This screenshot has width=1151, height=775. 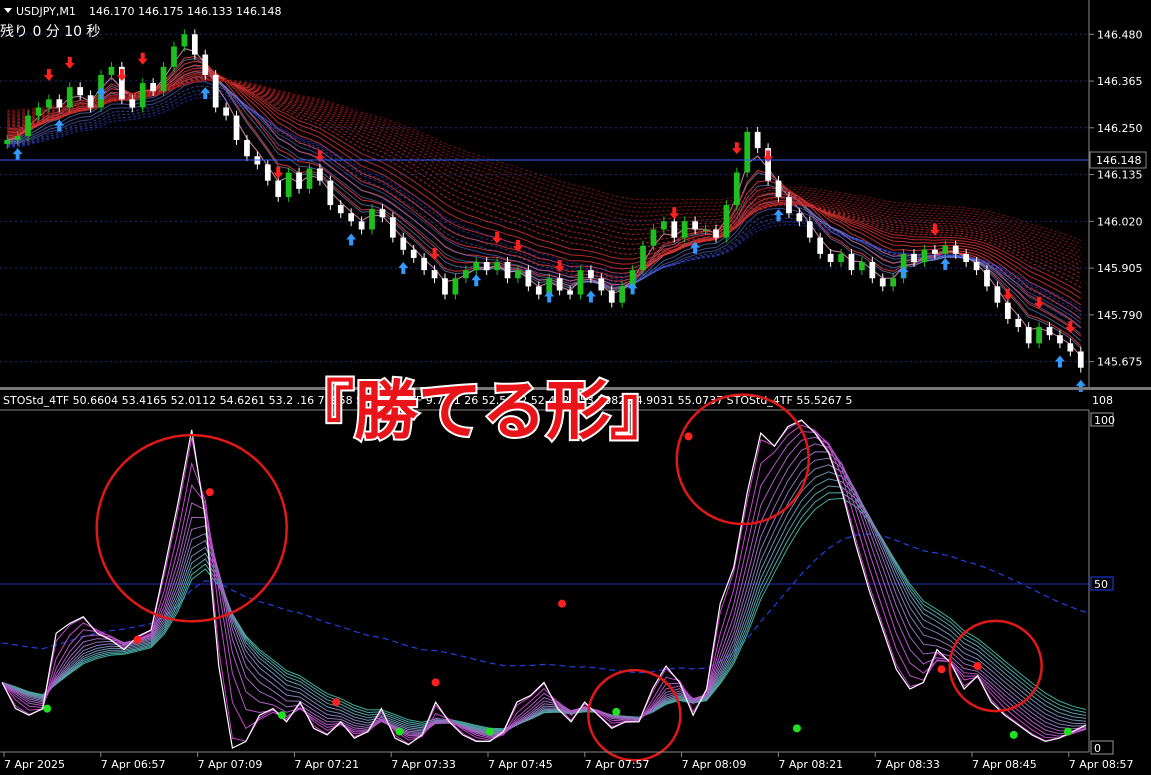 What do you see at coordinates (230, 764) in the screenshot?
I see `time-tick-label: 7 Apr 07:09` at bounding box center [230, 764].